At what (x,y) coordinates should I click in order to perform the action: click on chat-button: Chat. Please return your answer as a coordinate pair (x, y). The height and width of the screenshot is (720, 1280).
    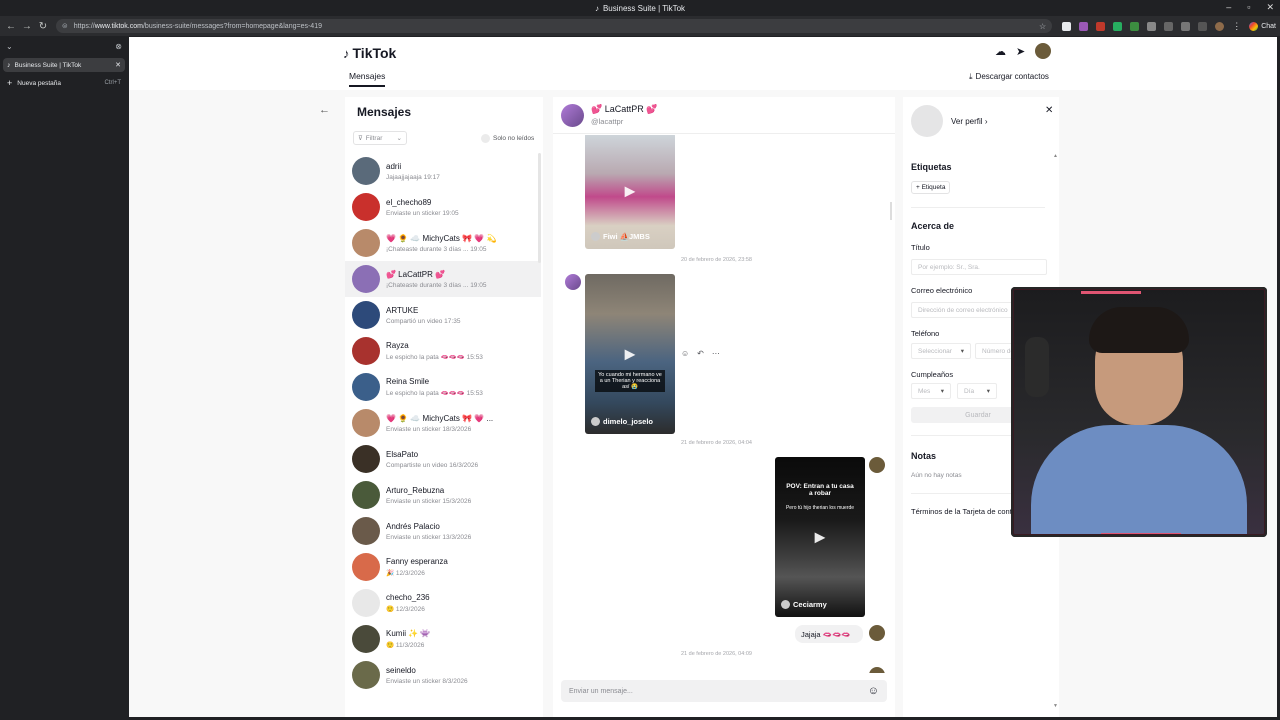
    Looking at the image, I should click on (1263, 26).